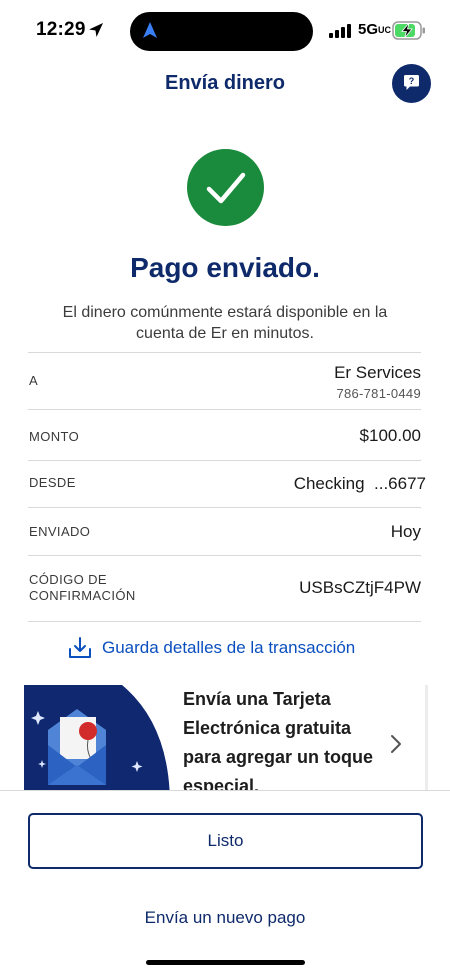  I want to click on network-label: 5GUC, so click(375, 29).